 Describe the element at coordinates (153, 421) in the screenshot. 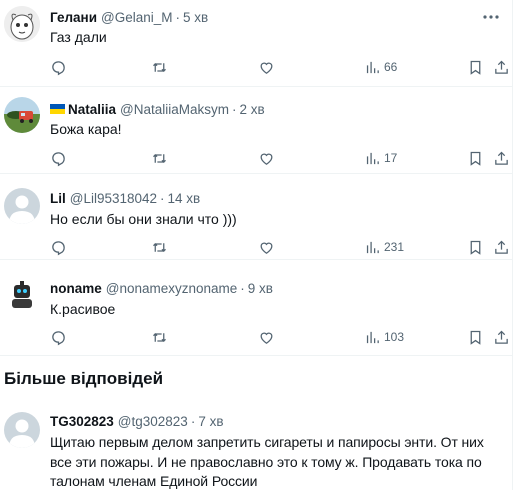

I see `author-handle: @tg302823` at that location.